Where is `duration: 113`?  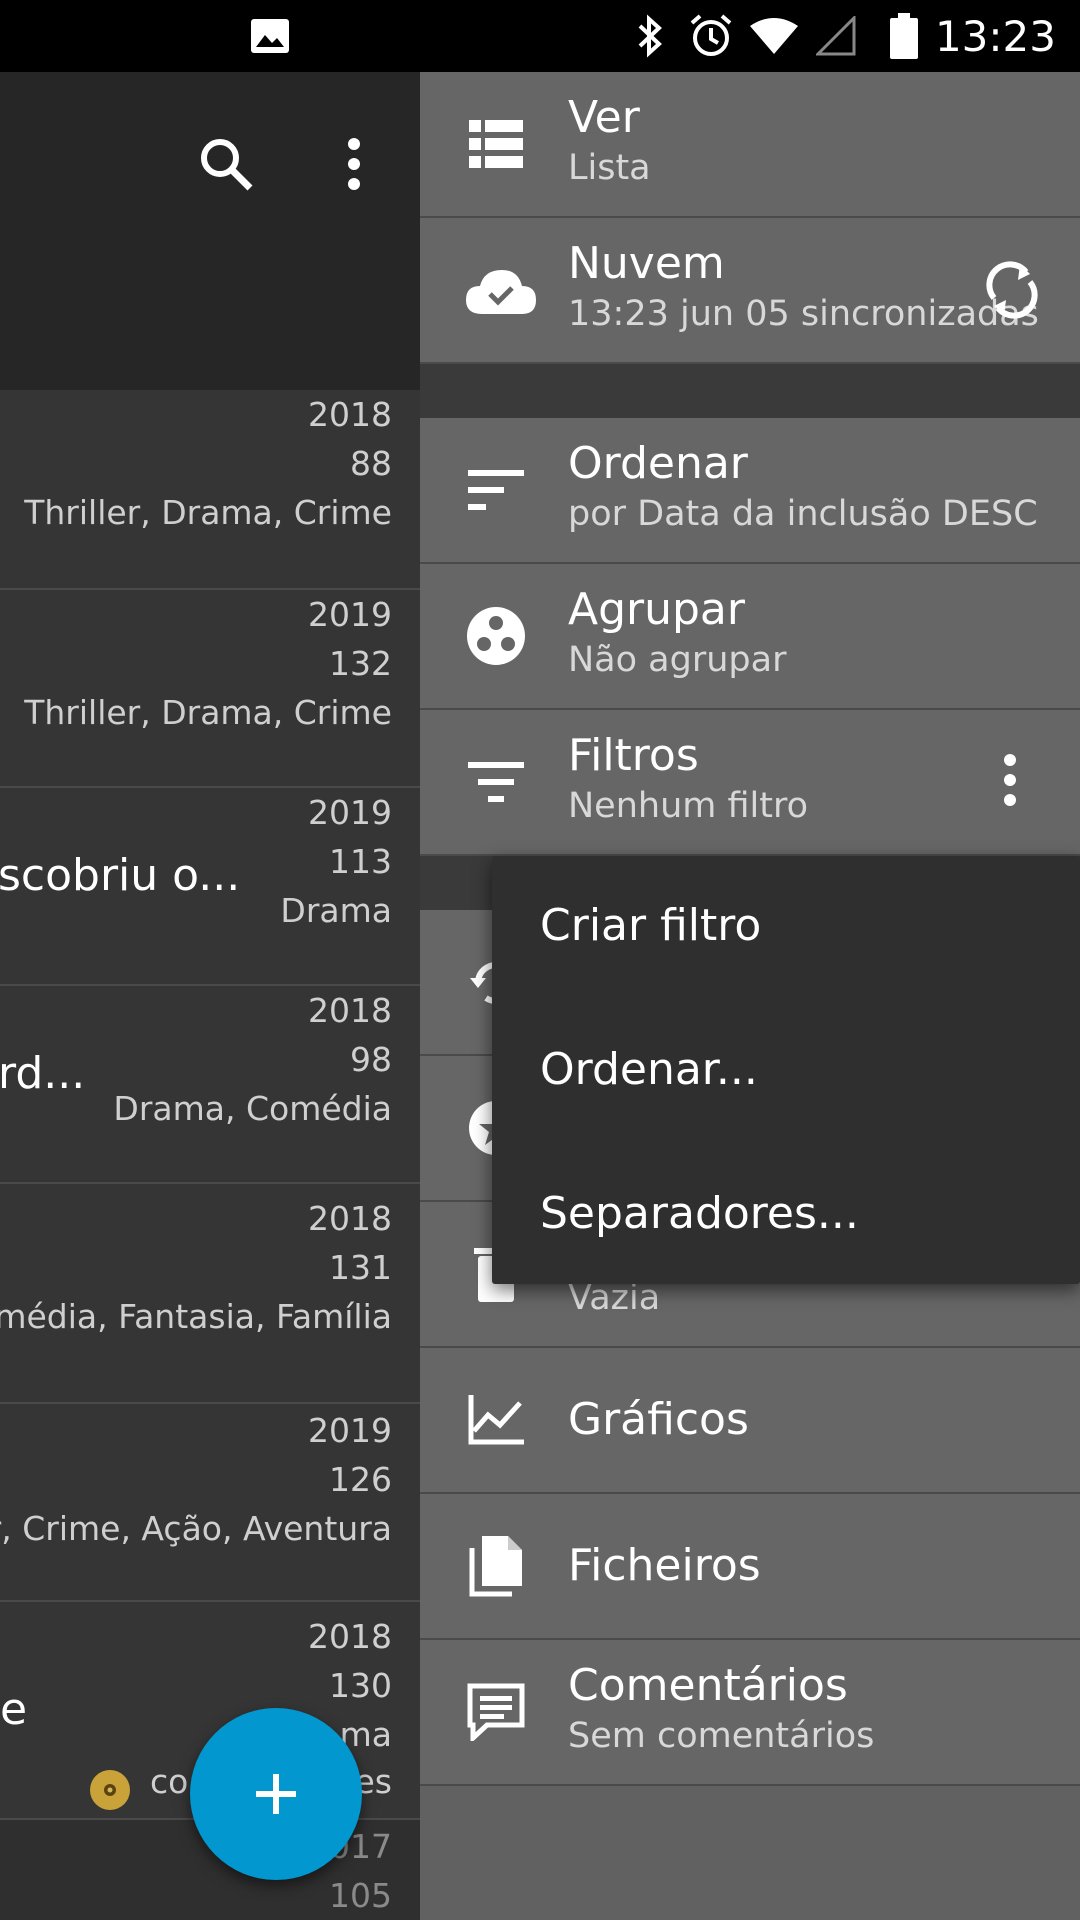
duration: 113 is located at coordinates (360, 861).